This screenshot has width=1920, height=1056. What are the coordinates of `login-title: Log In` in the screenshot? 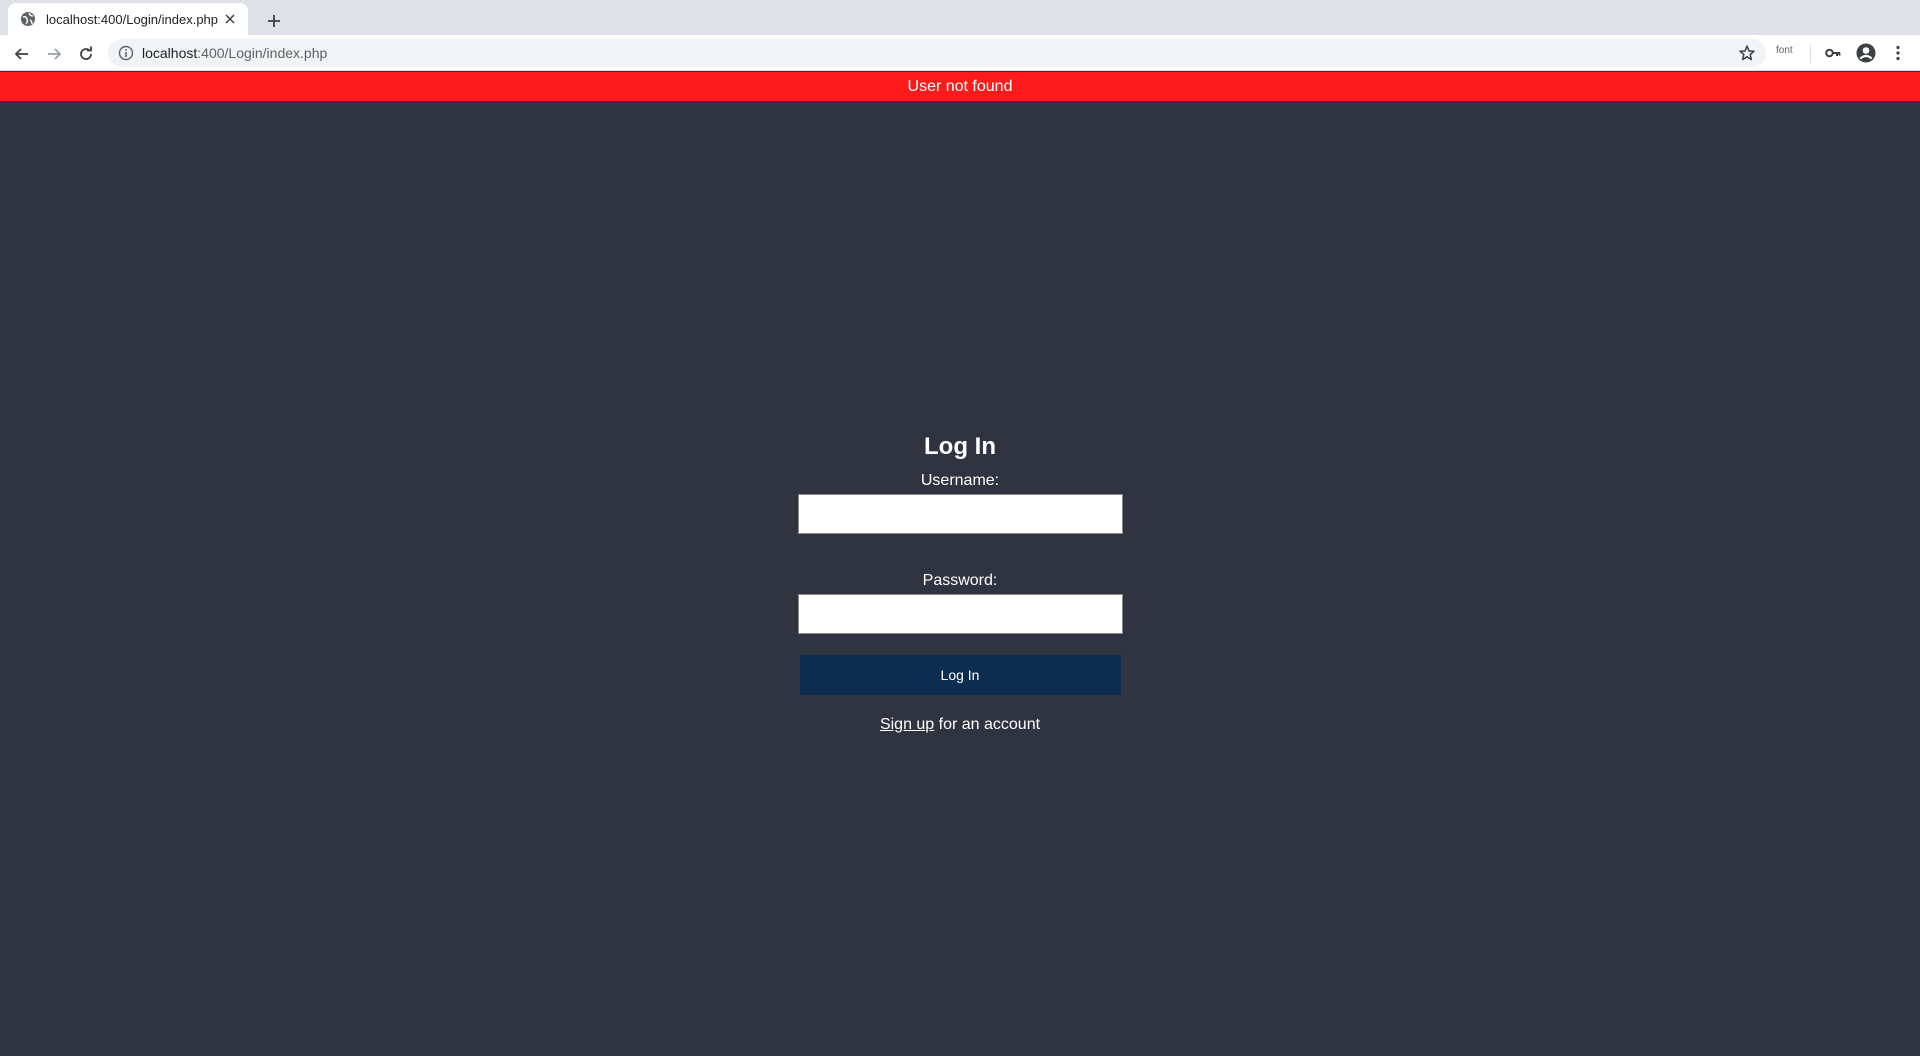 It's located at (960, 446).